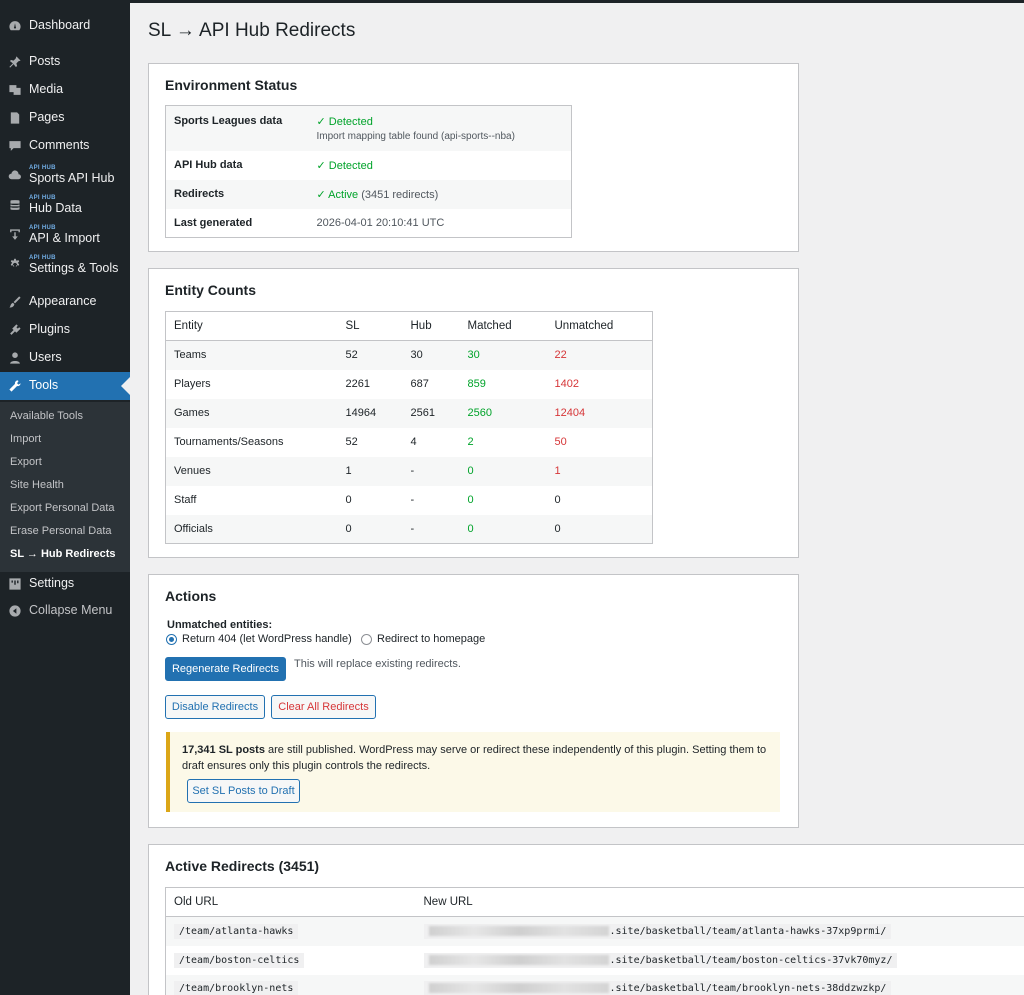 Image resolution: width=1024 pixels, height=995 pixels. I want to click on cloud-icon, so click(15, 175).